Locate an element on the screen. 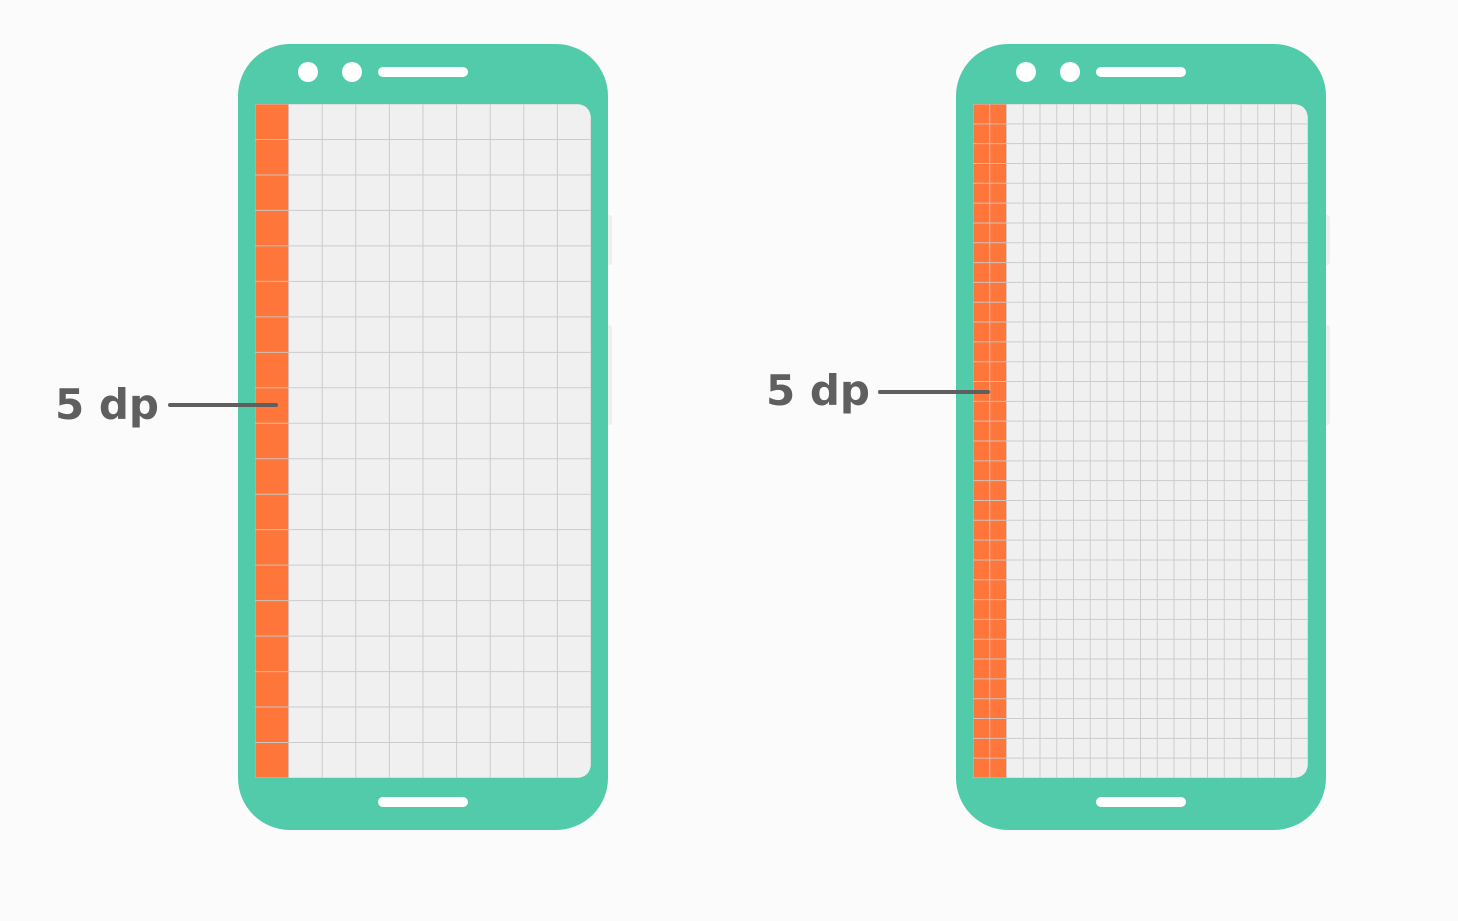 Image resolution: width=1458 pixels, height=921 pixels. highlight-column is located at coordinates (272, 441).